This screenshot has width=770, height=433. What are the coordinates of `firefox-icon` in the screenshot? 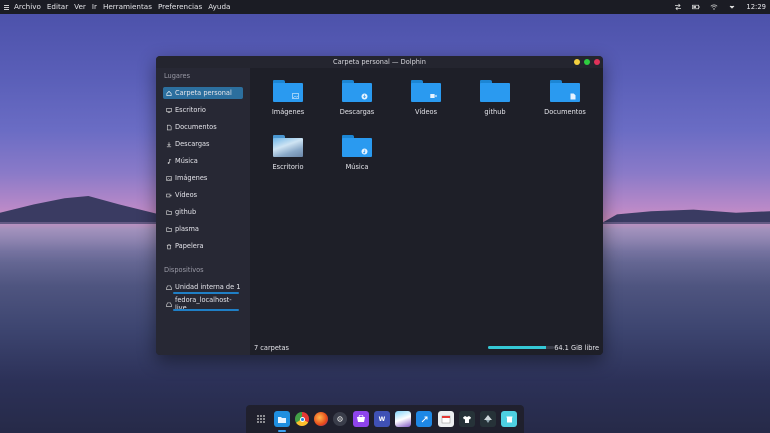 It's located at (321, 419).